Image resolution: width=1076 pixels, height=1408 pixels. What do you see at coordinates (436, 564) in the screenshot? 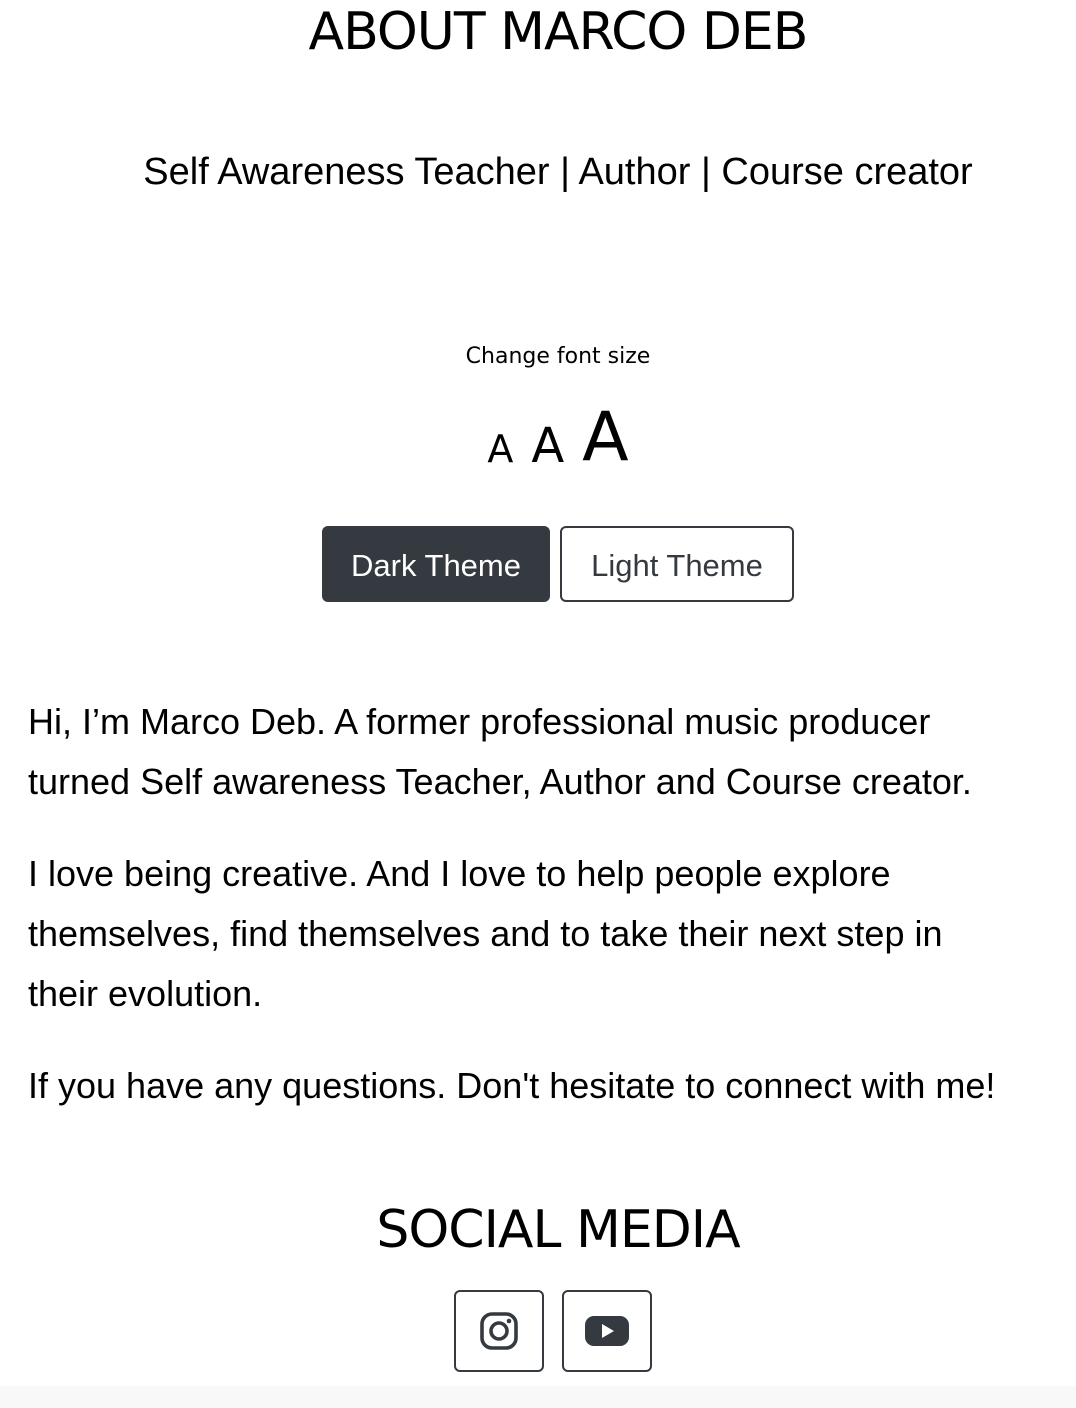
I see `dark-theme-button: Dark Theme` at bounding box center [436, 564].